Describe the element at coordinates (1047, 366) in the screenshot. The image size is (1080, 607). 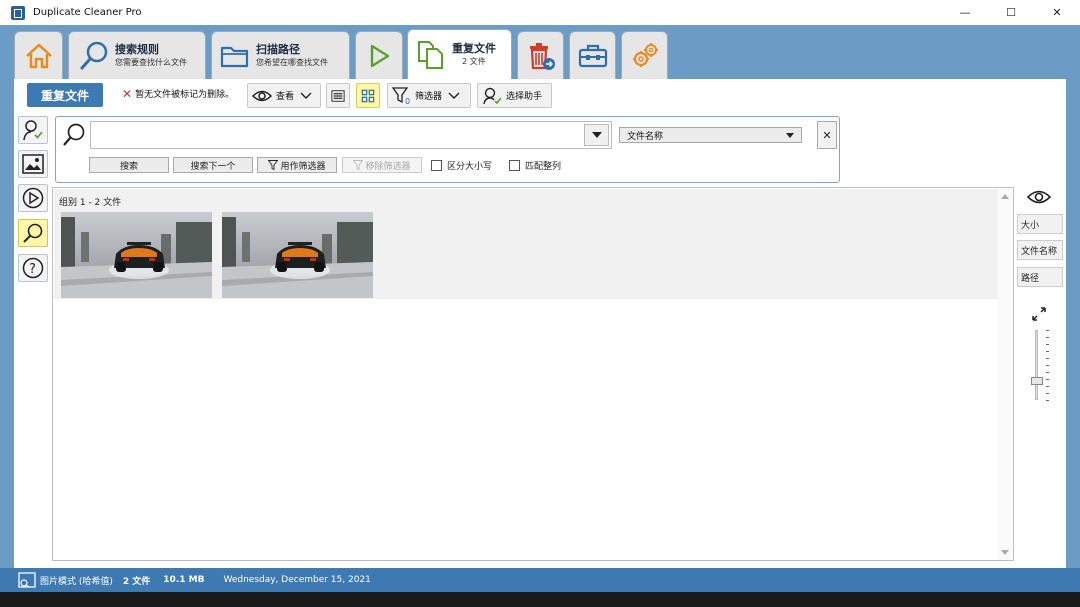
I see `slider-ticks` at that location.